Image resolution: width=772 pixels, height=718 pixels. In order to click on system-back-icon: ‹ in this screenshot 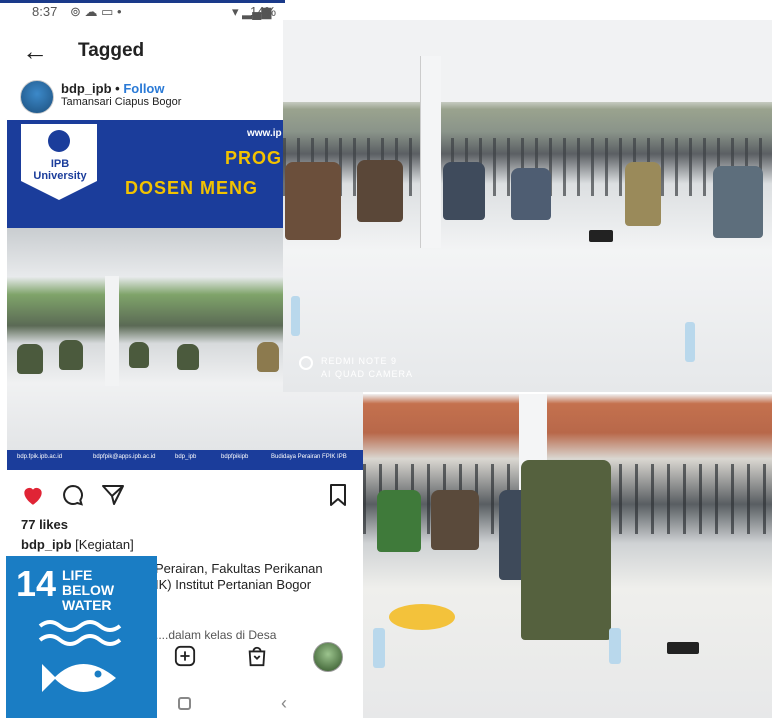, I will do `click(284, 703)`.